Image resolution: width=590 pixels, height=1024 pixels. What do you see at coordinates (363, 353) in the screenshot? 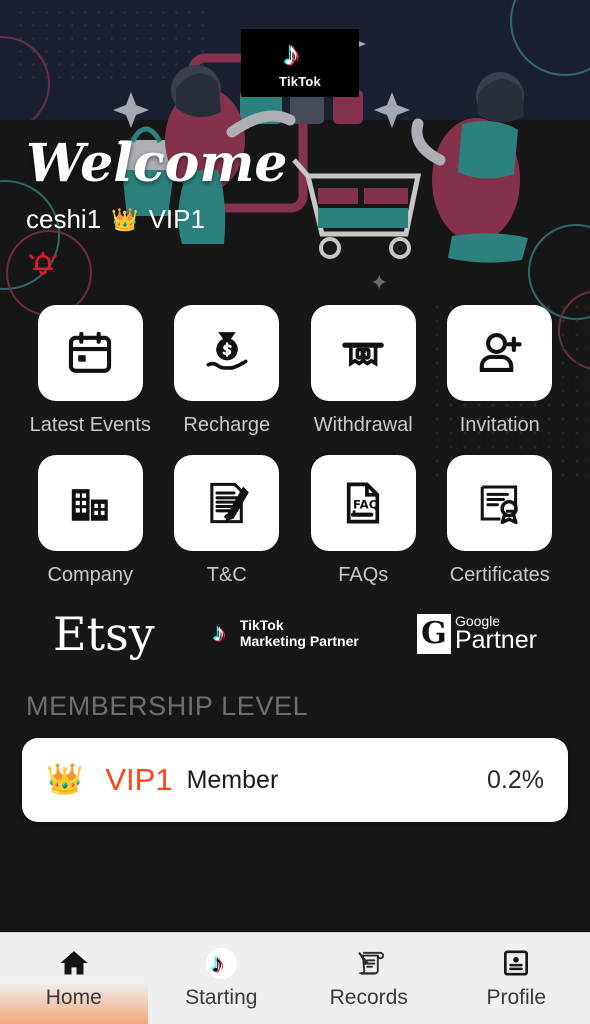
I see `atm-cash-icon` at bounding box center [363, 353].